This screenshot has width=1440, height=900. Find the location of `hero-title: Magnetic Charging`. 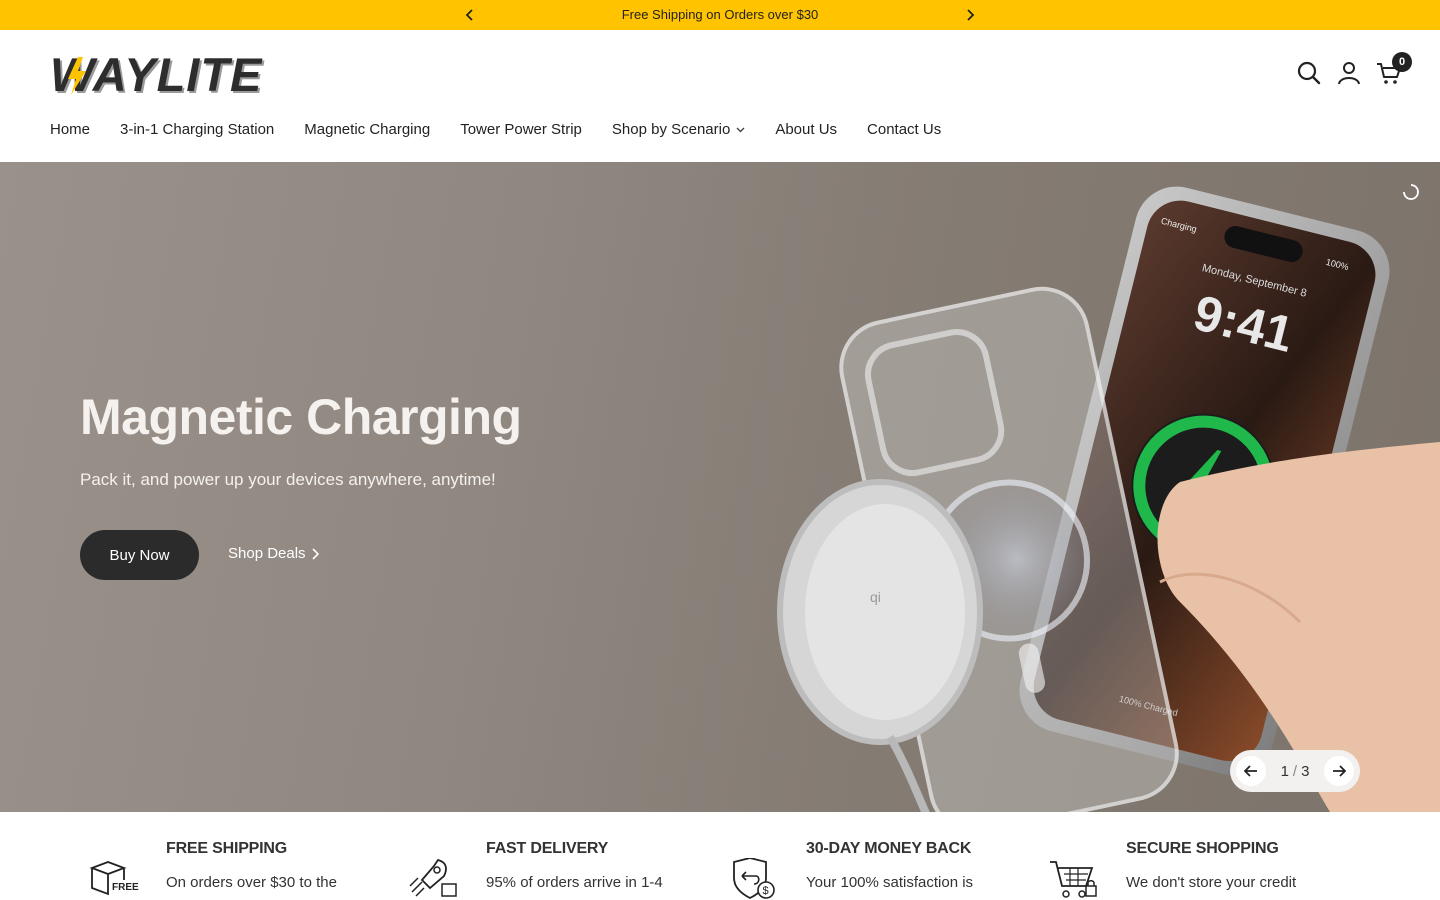

hero-title: Magnetic Charging is located at coordinates (301, 417).